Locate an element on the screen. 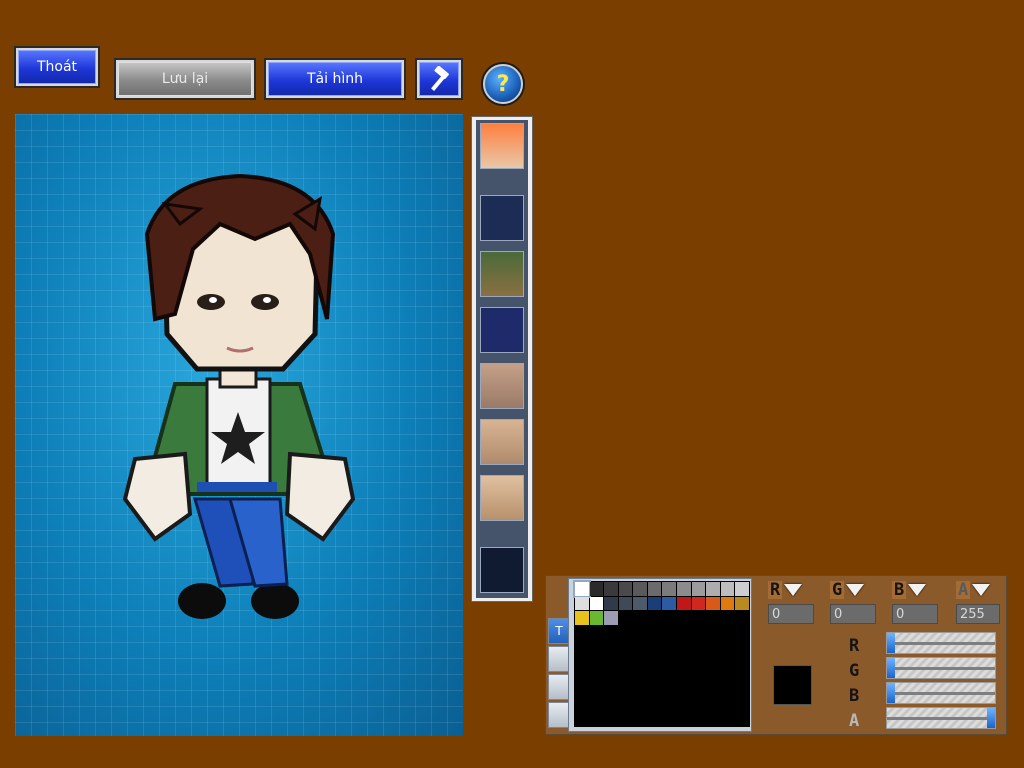 This screenshot has width=1024, height=768. red-value-field: 0 is located at coordinates (791, 614).